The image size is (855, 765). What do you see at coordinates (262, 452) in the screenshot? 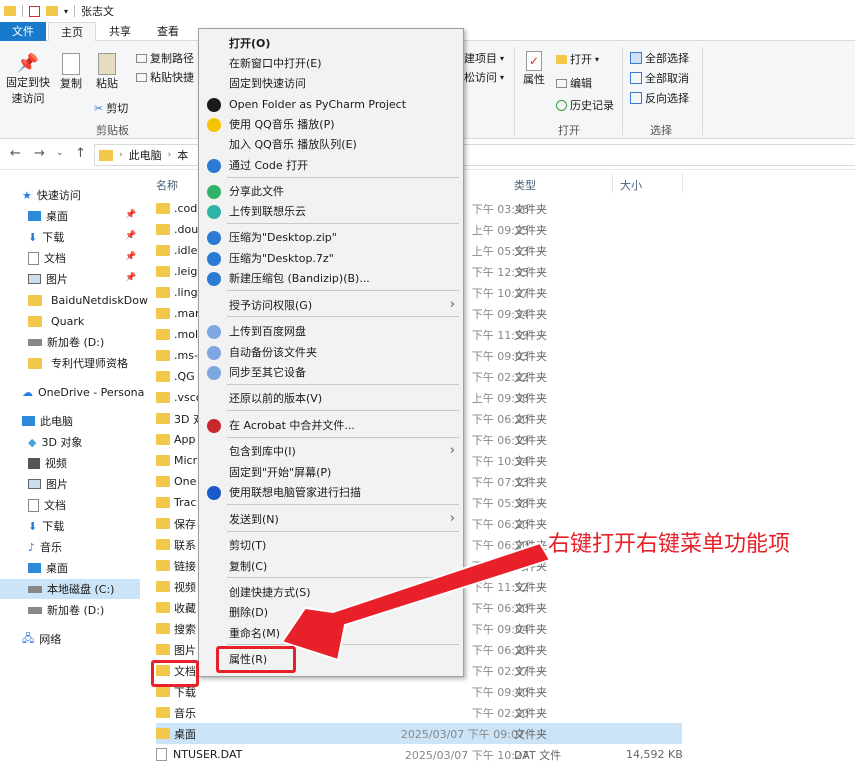
I see `menu-item-library: 包含到库中(I)` at bounding box center [262, 452].